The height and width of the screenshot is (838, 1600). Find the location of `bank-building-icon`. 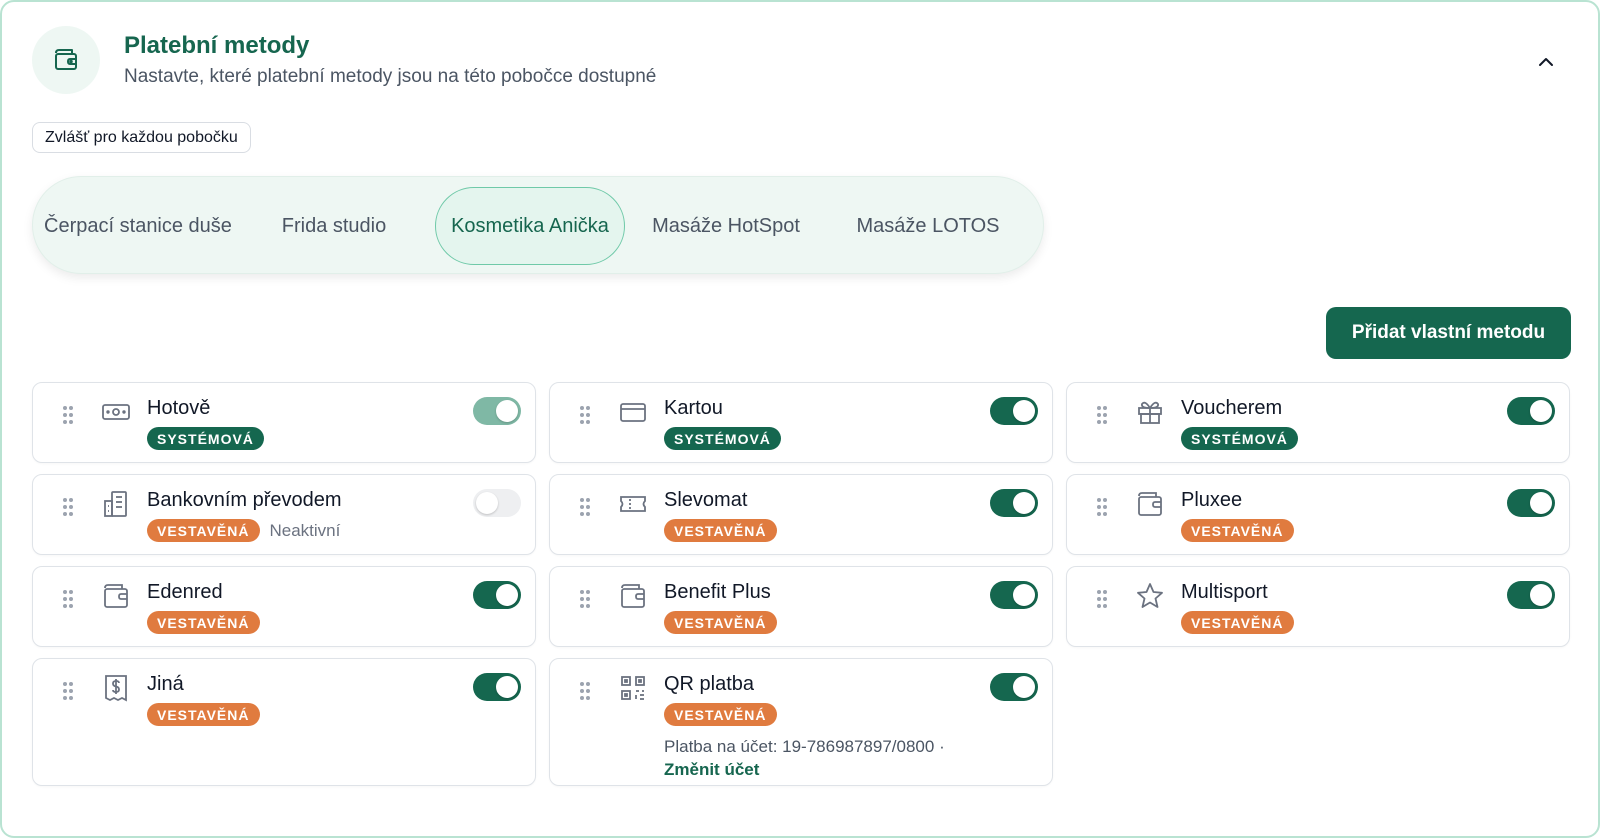

bank-building-icon is located at coordinates (115, 504).